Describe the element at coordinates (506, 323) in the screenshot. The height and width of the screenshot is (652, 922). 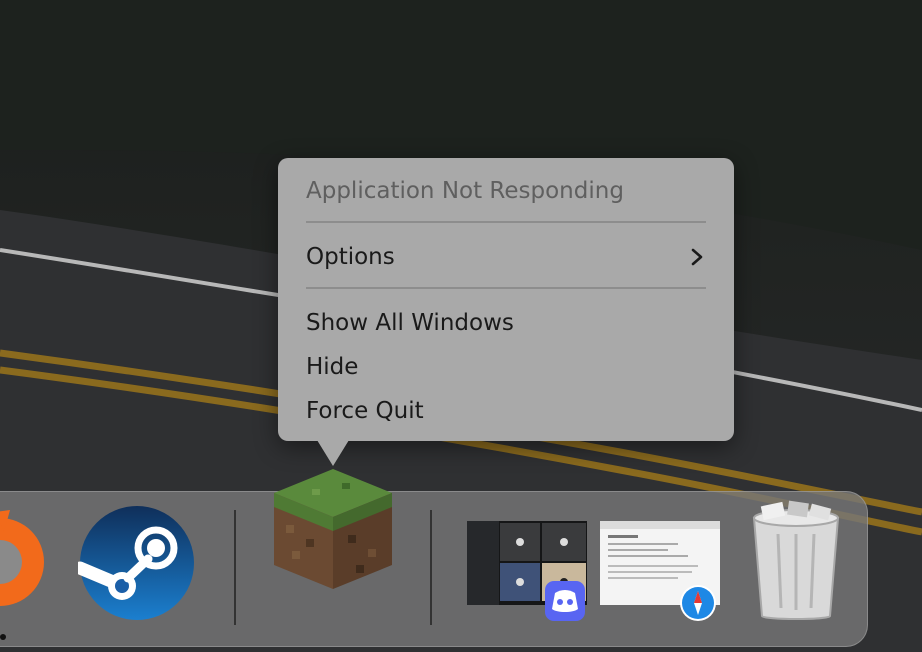
I see `menu-item-show-all-windows: Show All Windows` at that location.